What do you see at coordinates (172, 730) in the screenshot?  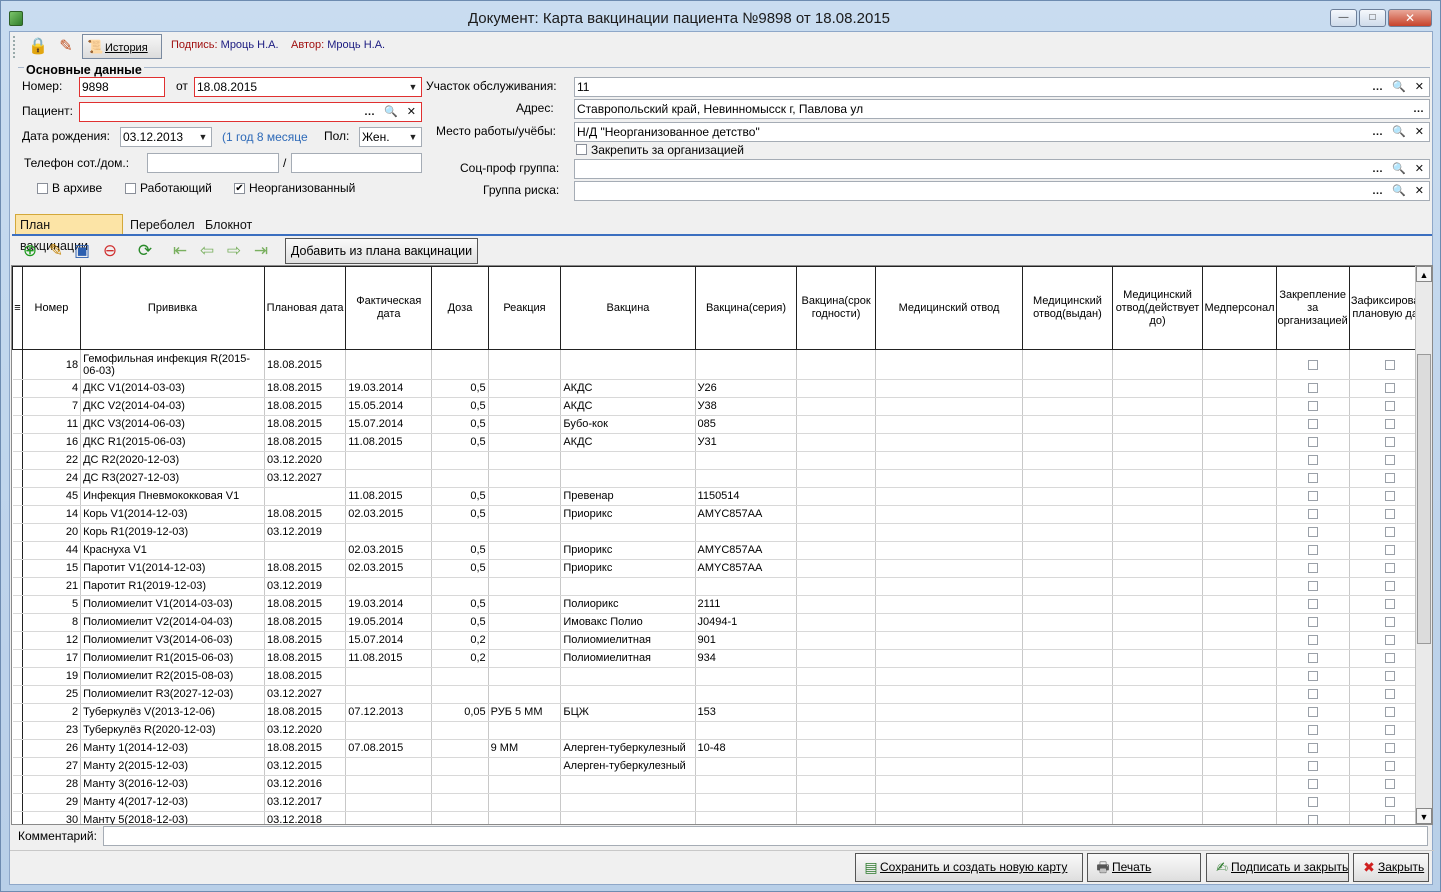 I see `cell-vac: Туберкулёз R(2020-12-03)` at bounding box center [172, 730].